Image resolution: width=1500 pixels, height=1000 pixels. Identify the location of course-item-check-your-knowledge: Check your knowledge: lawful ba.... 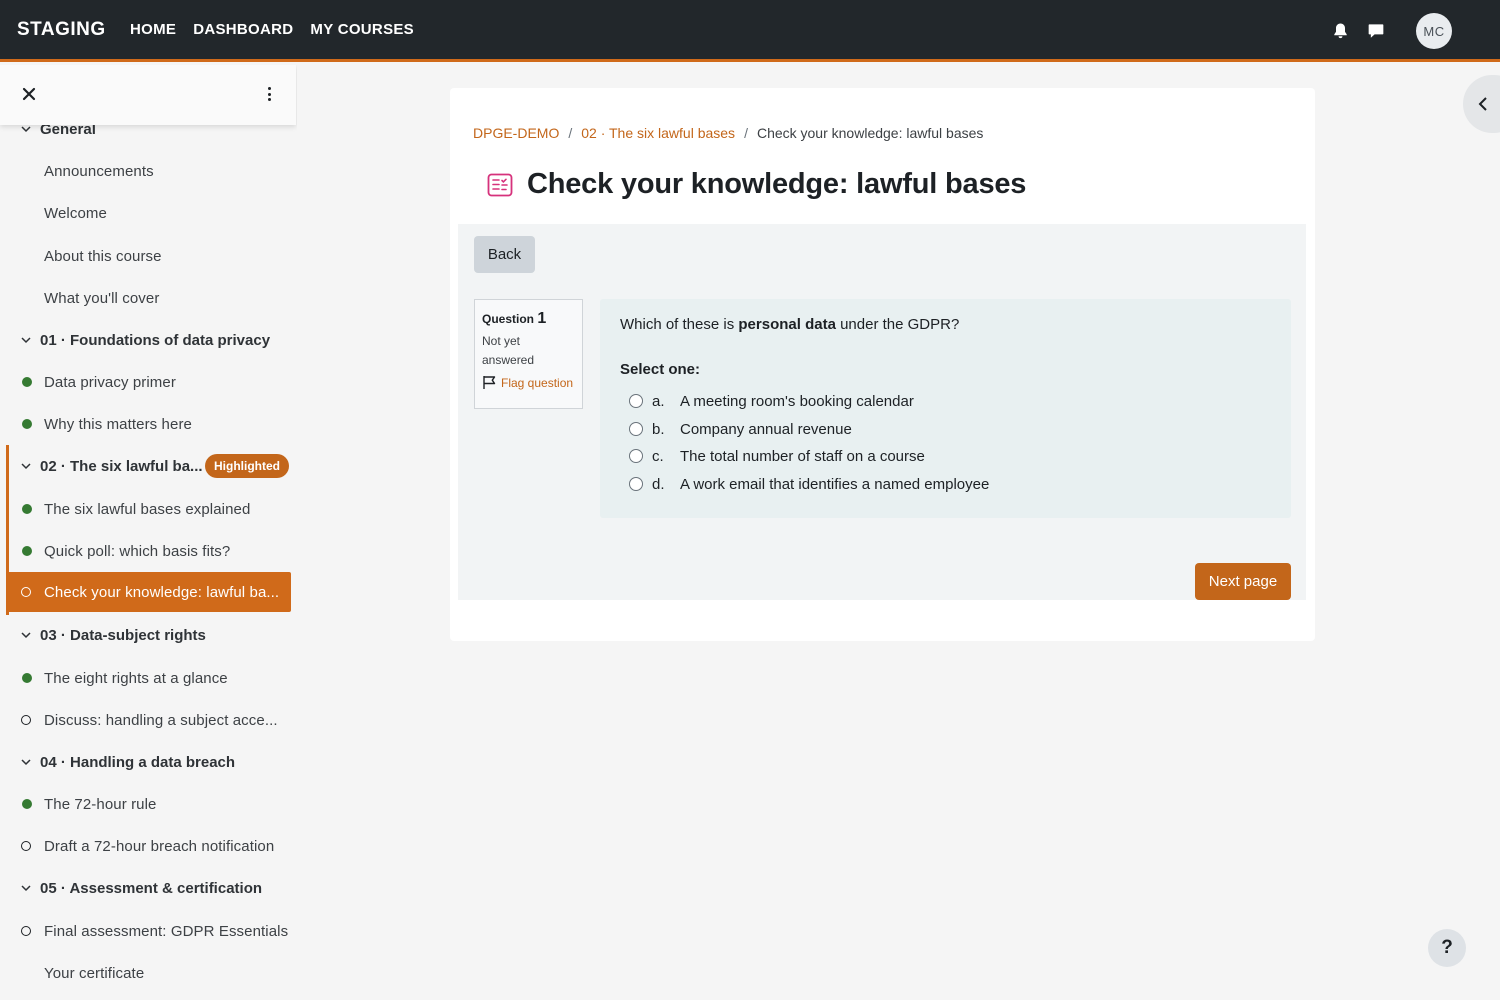
(148, 592).